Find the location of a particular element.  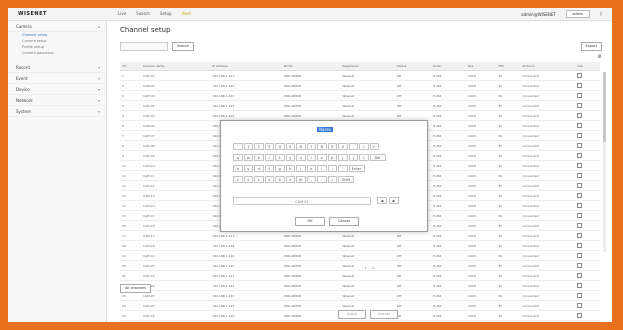

cursor-right-button: ▶ is located at coordinates (394, 200).